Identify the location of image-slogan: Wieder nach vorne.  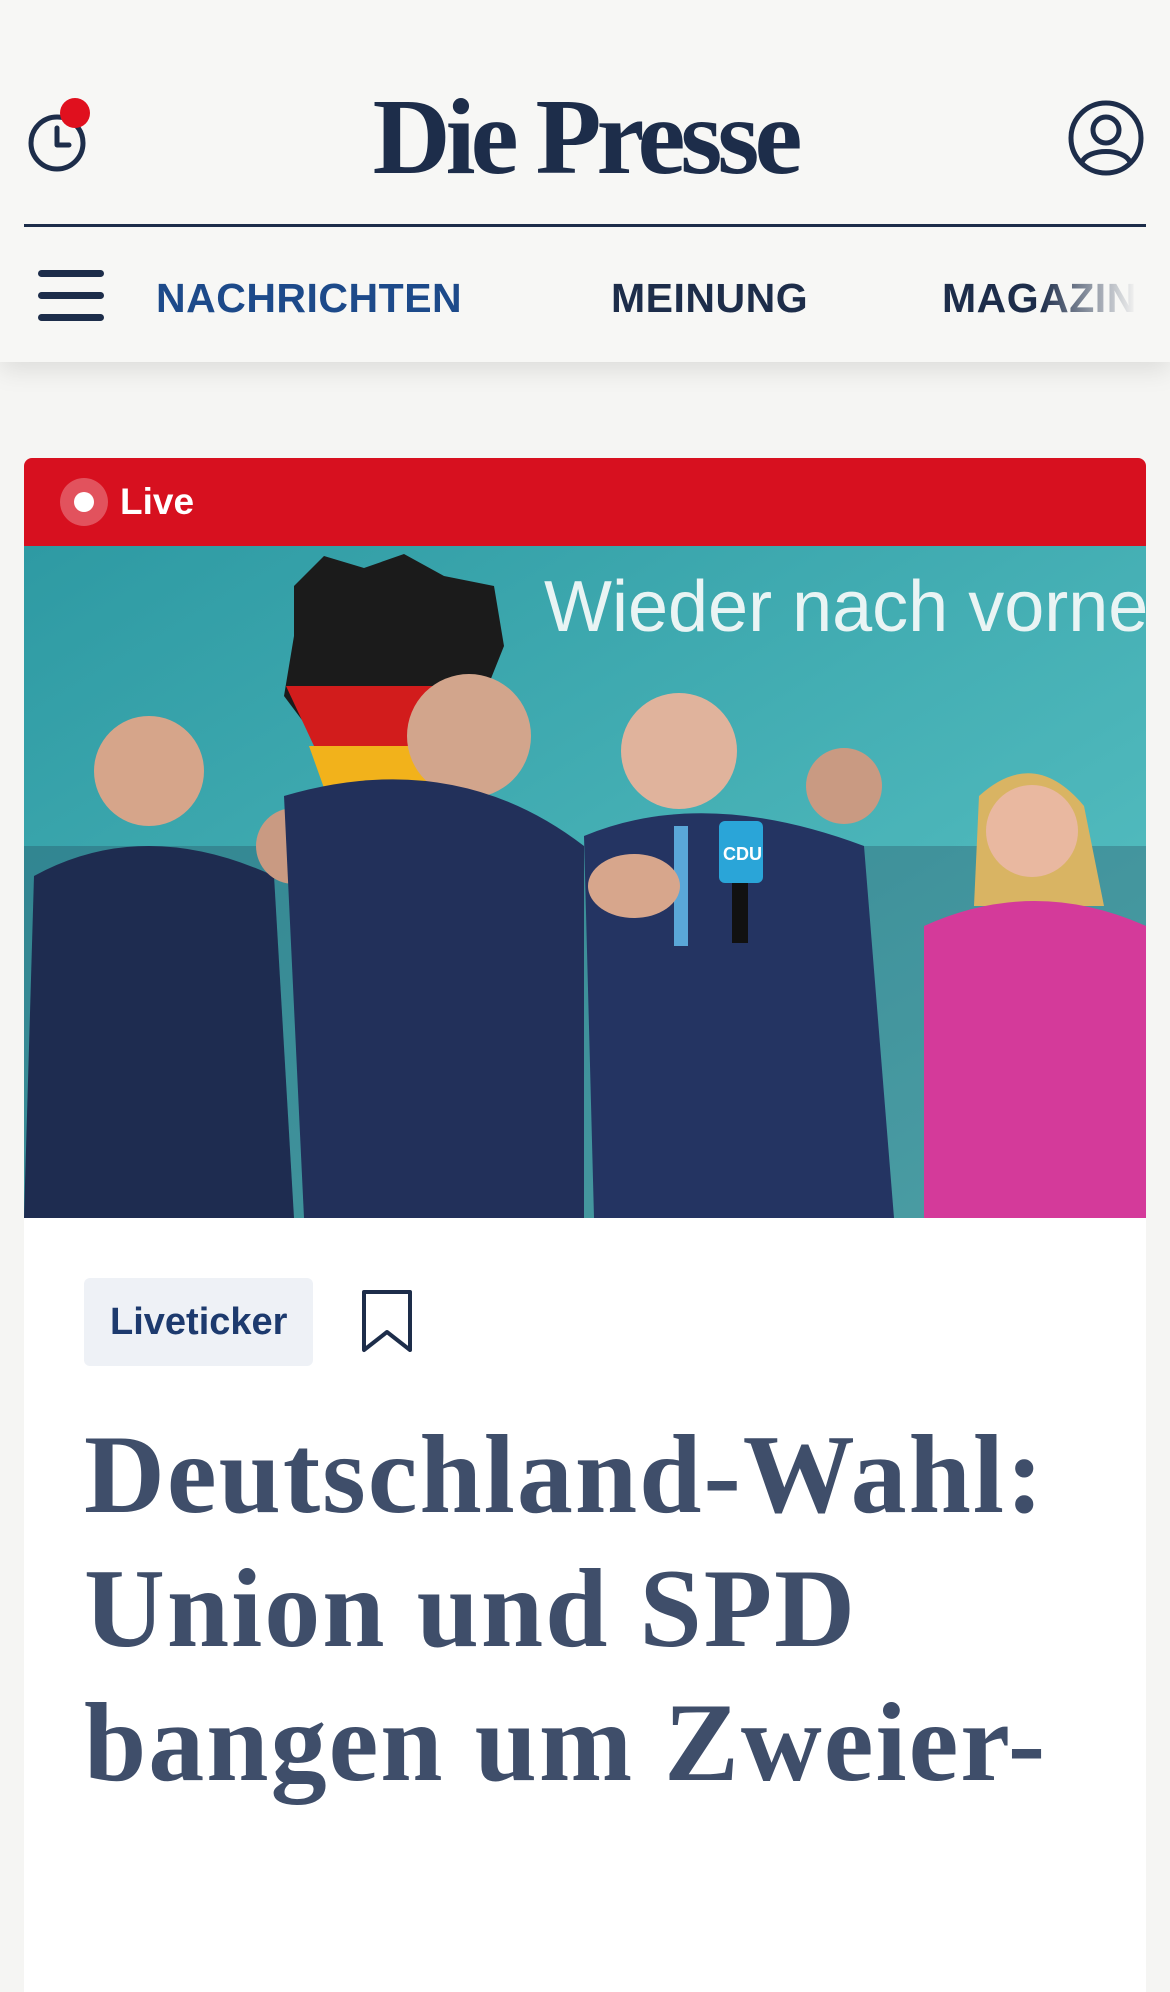
(845, 607).